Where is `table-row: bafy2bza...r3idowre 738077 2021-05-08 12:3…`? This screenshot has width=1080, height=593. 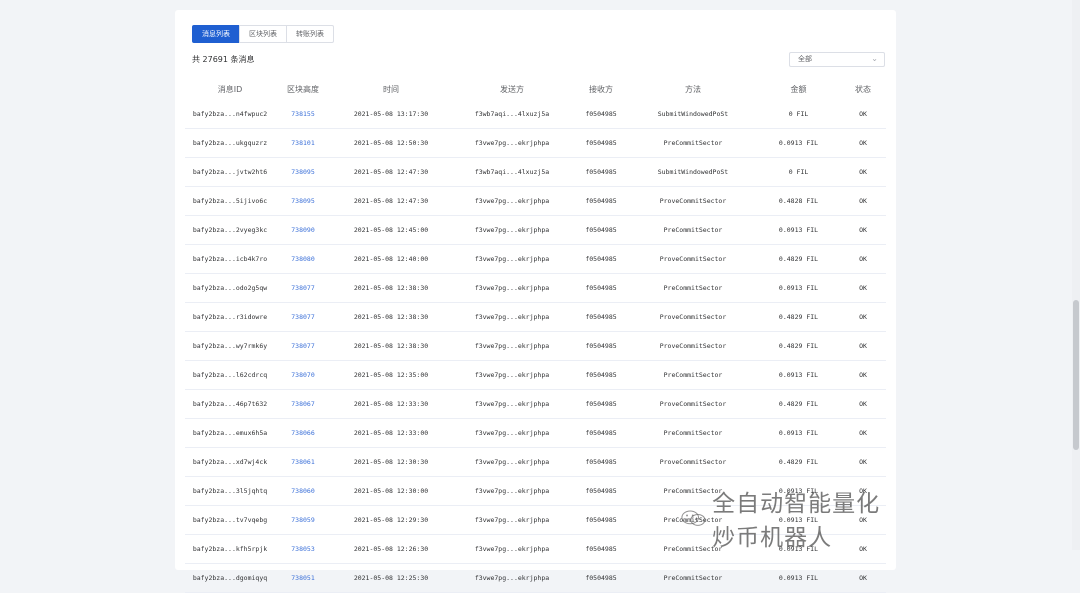 table-row: bafy2bza...r3idowre 738077 2021-05-08 12:3… is located at coordinates (535, 317).